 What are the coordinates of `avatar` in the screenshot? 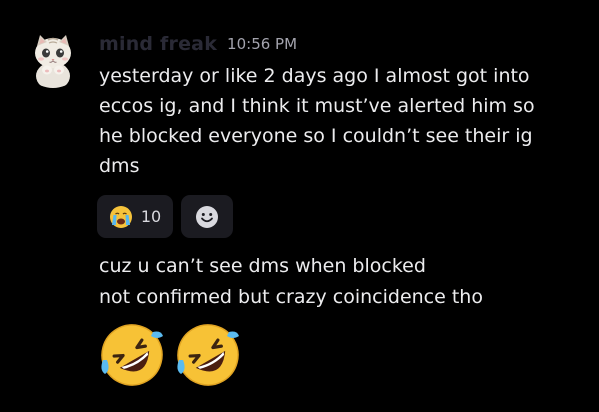 It's located at (53, 57).